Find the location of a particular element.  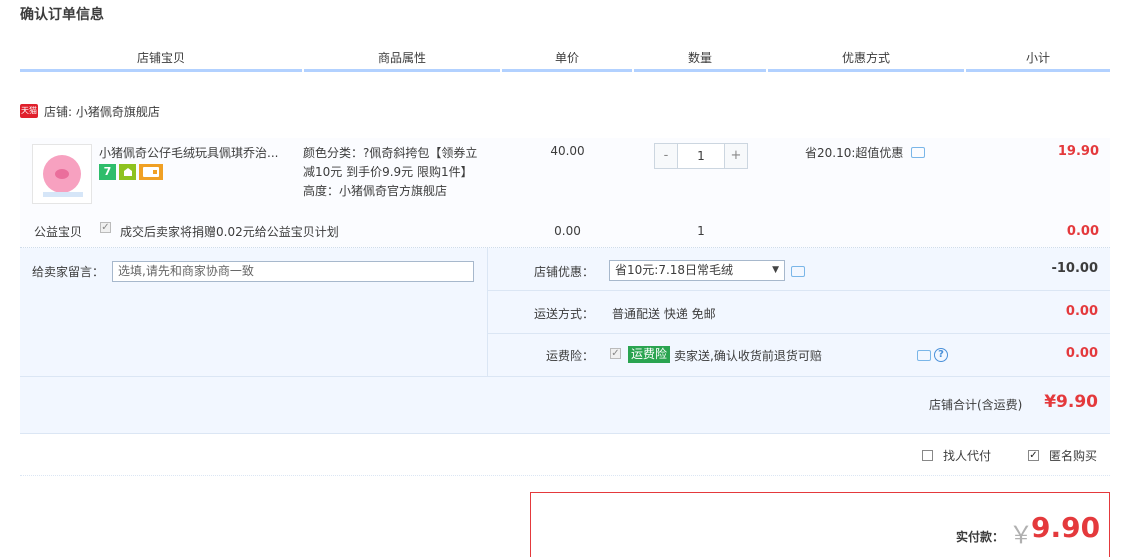

thumbnail-banner is located at coordinates (63, 194).